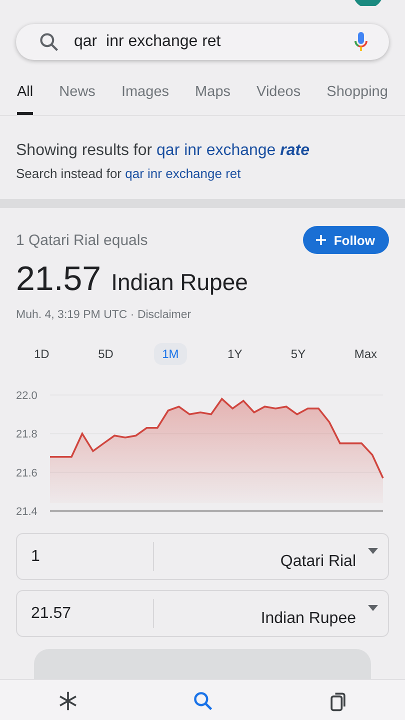  Describe the element at coordinates (298, 354) in the screenshot. I see `range-tab: 5Y` at that location.